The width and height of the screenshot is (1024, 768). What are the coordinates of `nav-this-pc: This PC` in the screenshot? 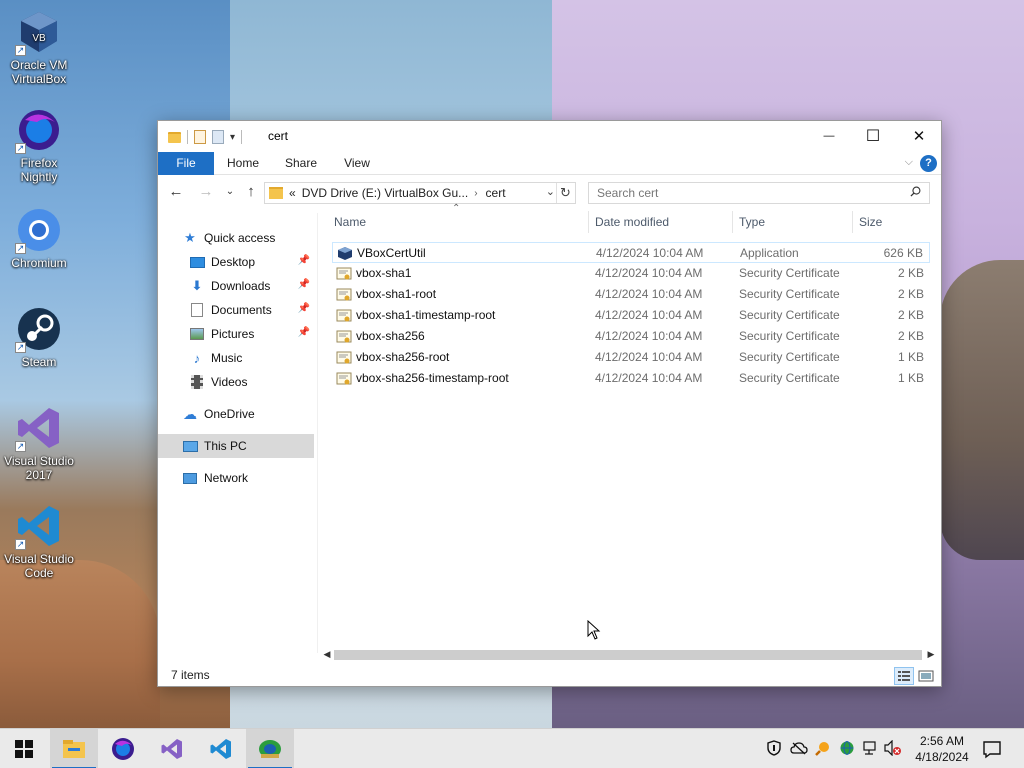 It's located at (236, 446).